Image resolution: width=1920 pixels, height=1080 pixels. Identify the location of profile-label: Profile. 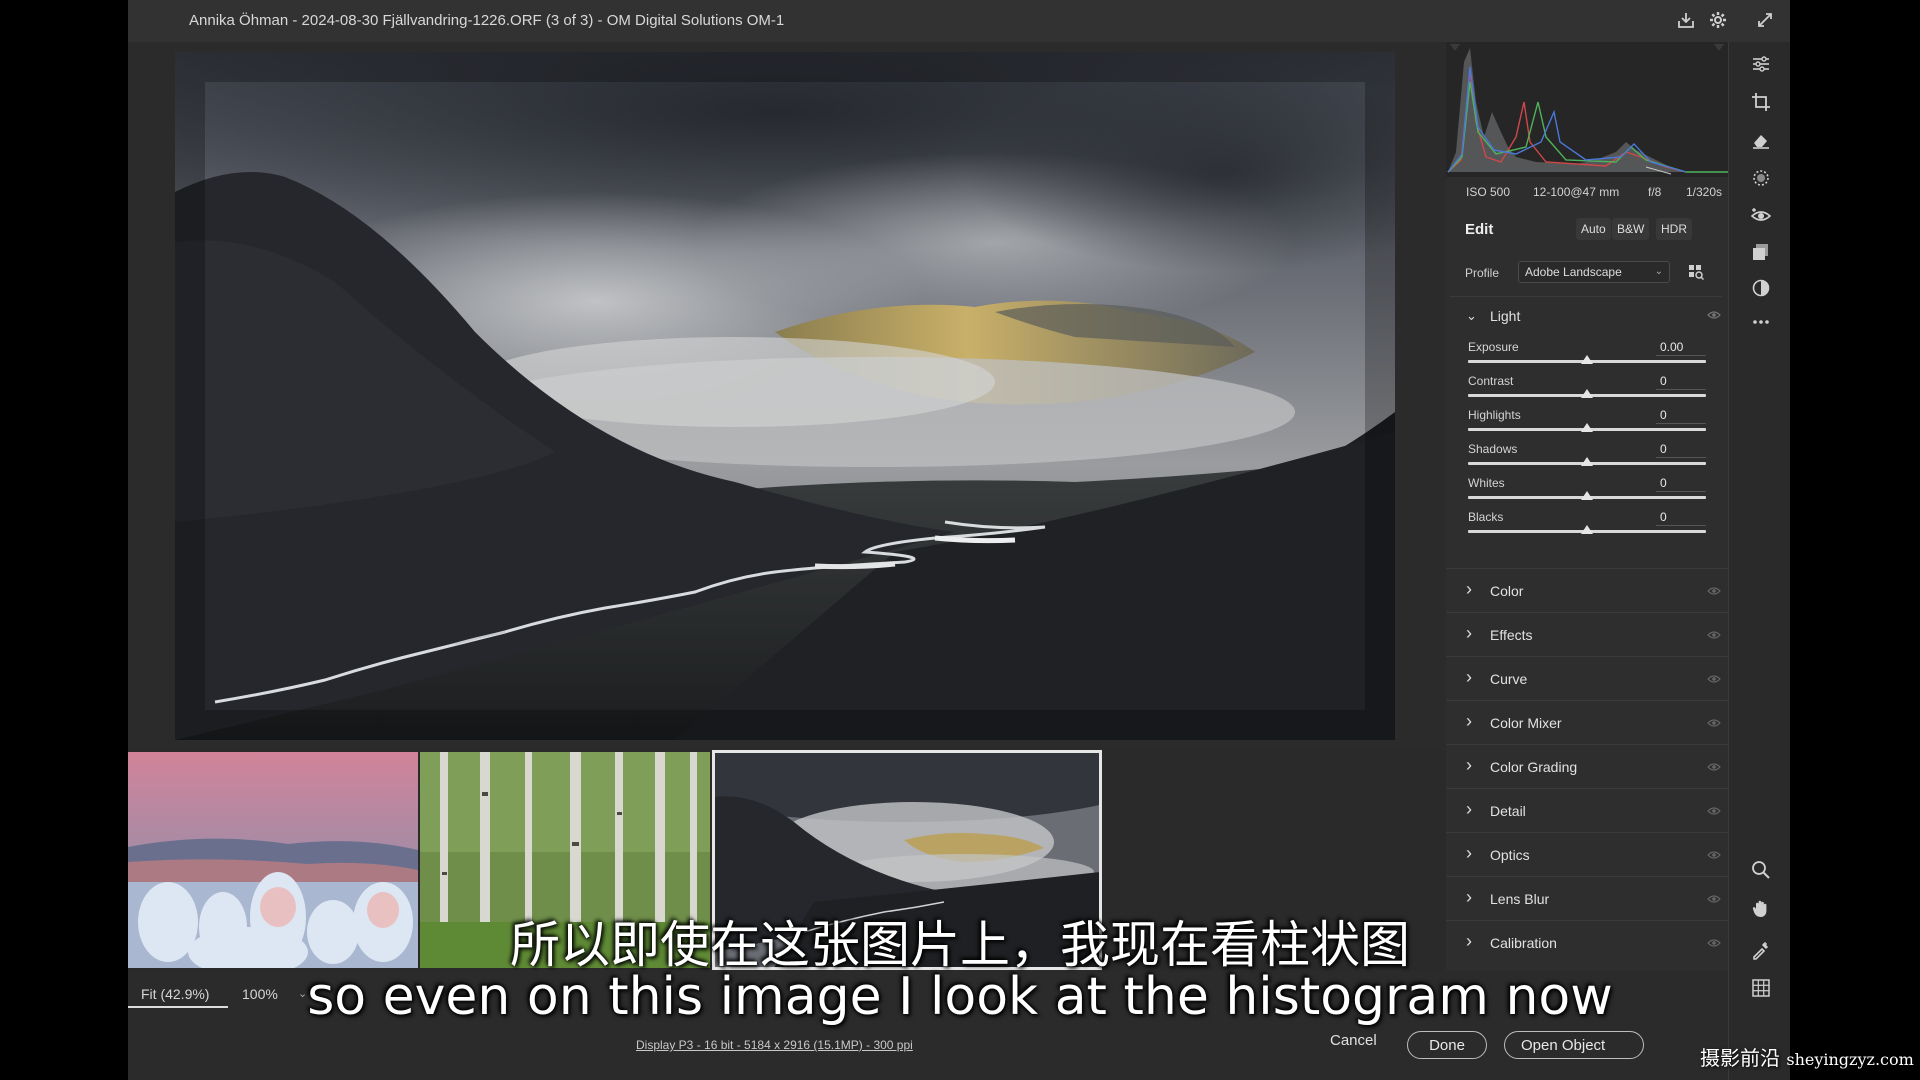
(1482, 273).